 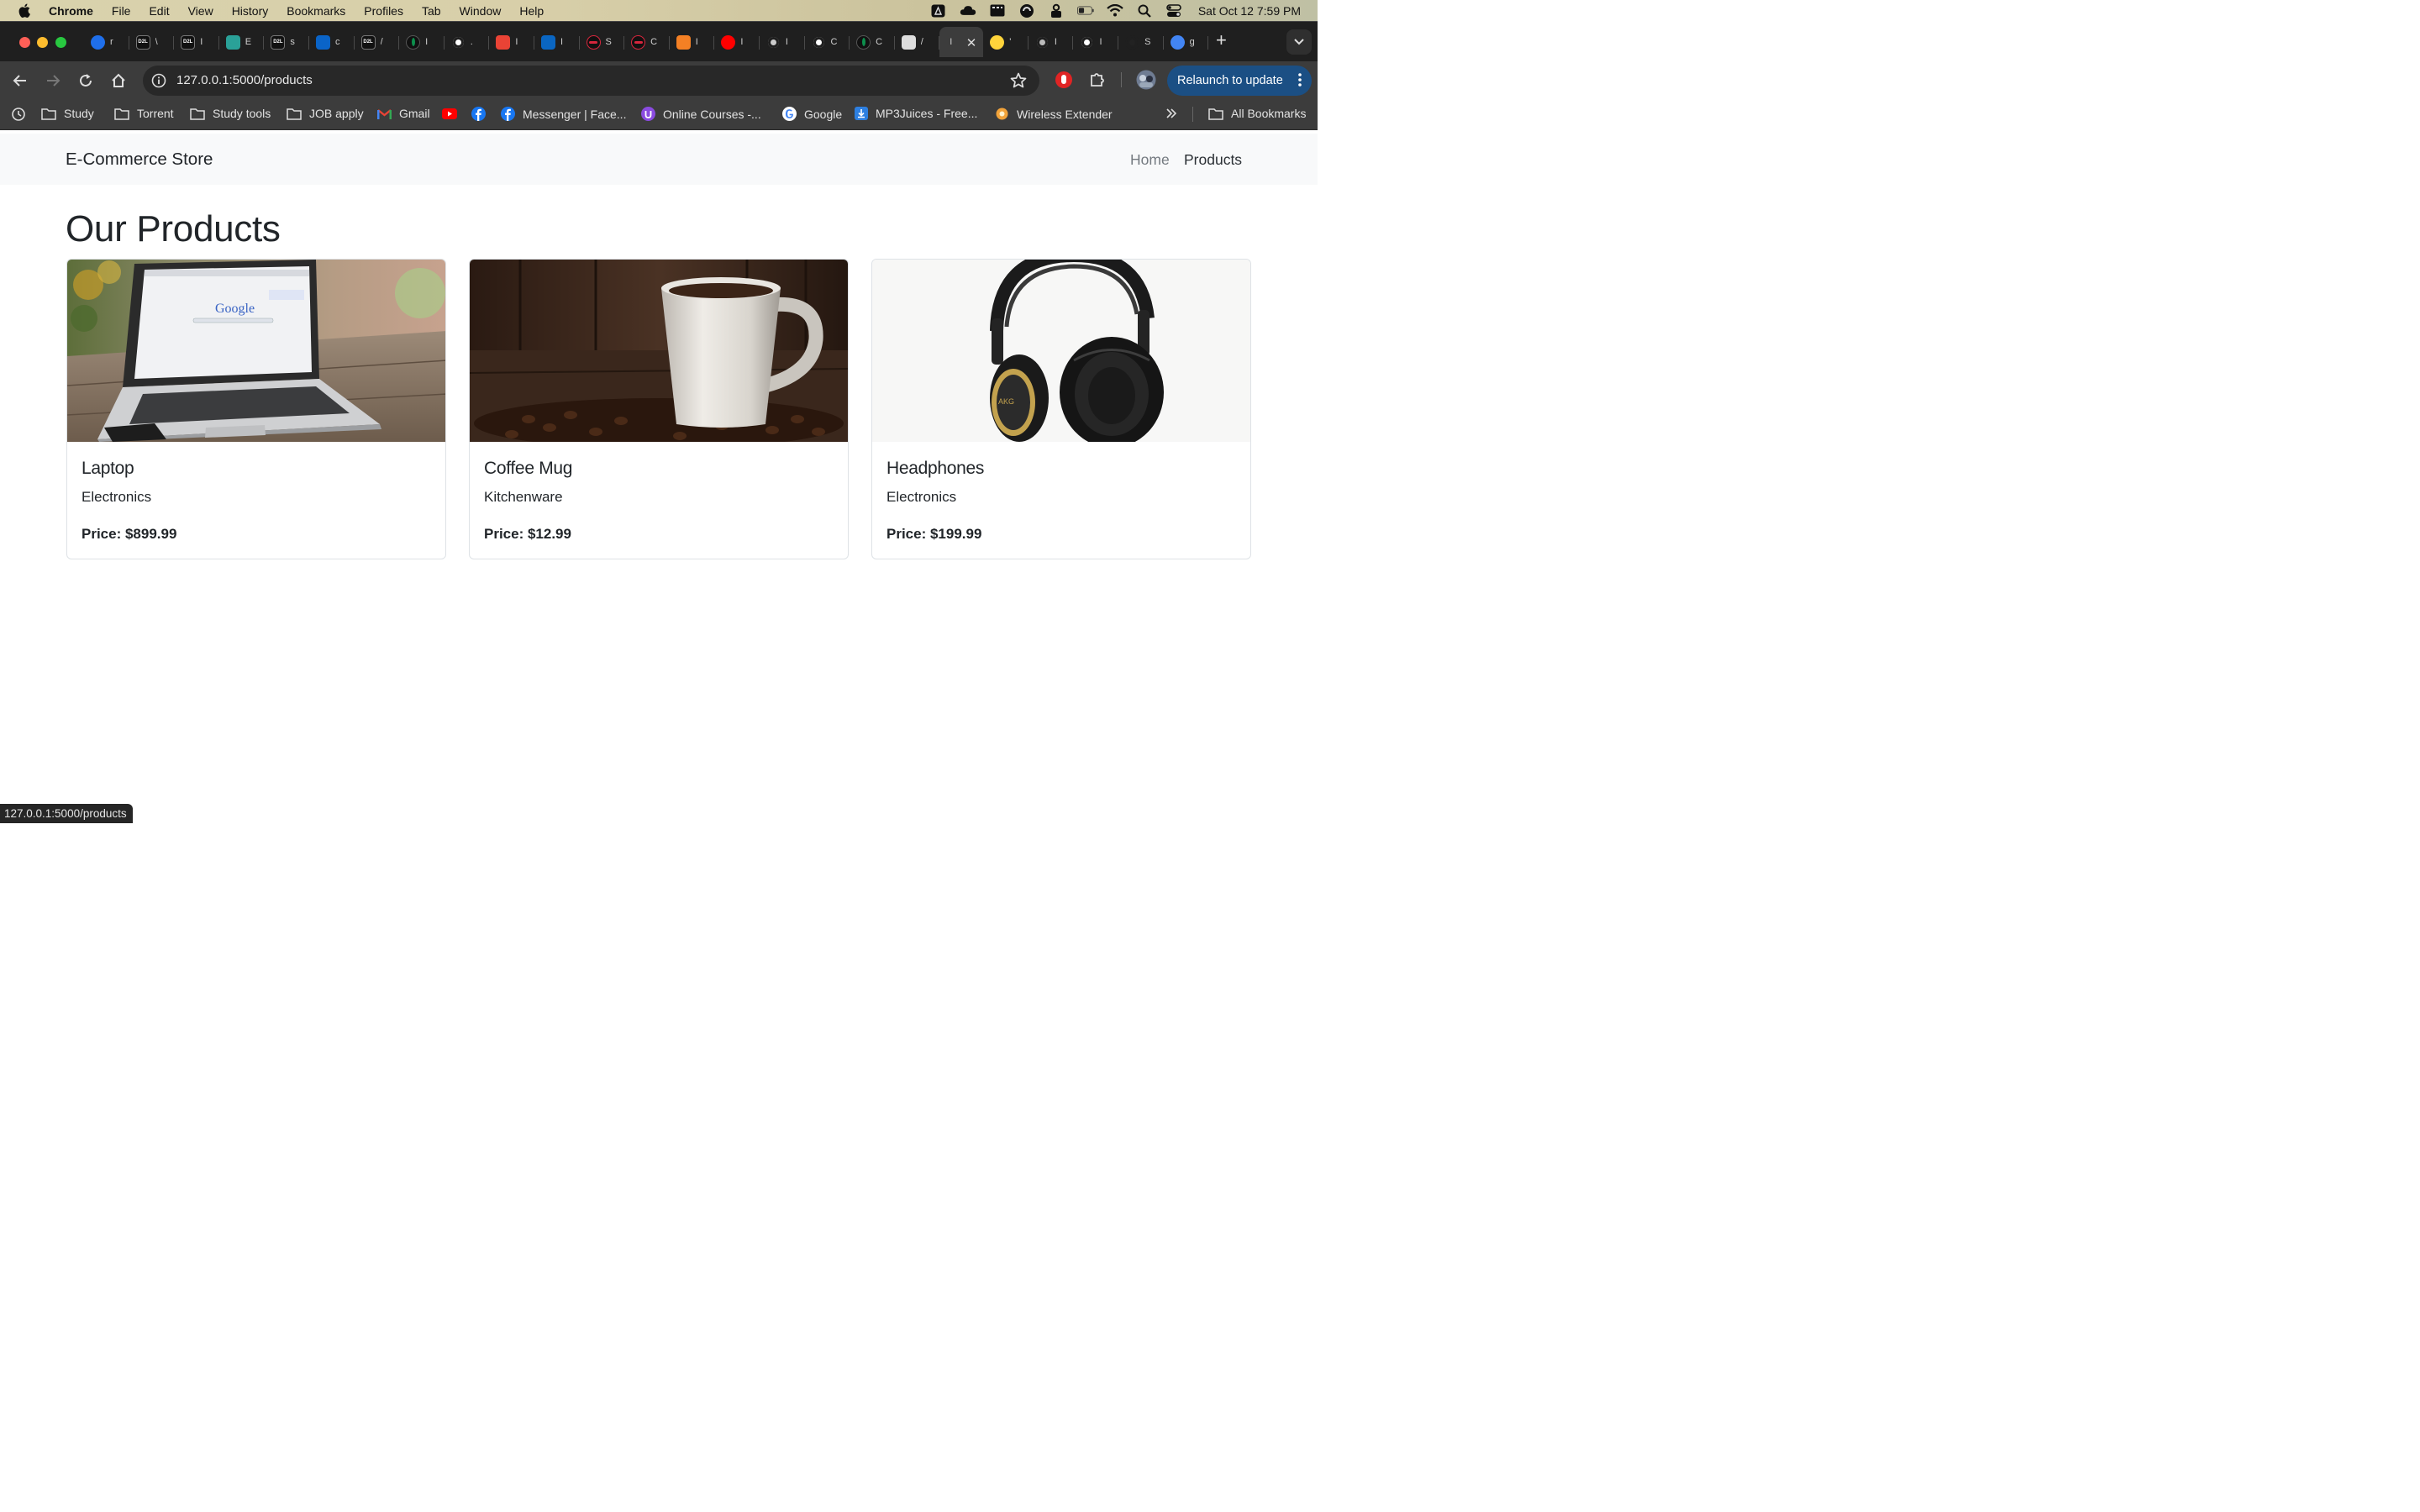 What do you see at coordinates (256, 351) in the screenshot?
I see `laptop-photo: Google` at bounding box center [256, 351].